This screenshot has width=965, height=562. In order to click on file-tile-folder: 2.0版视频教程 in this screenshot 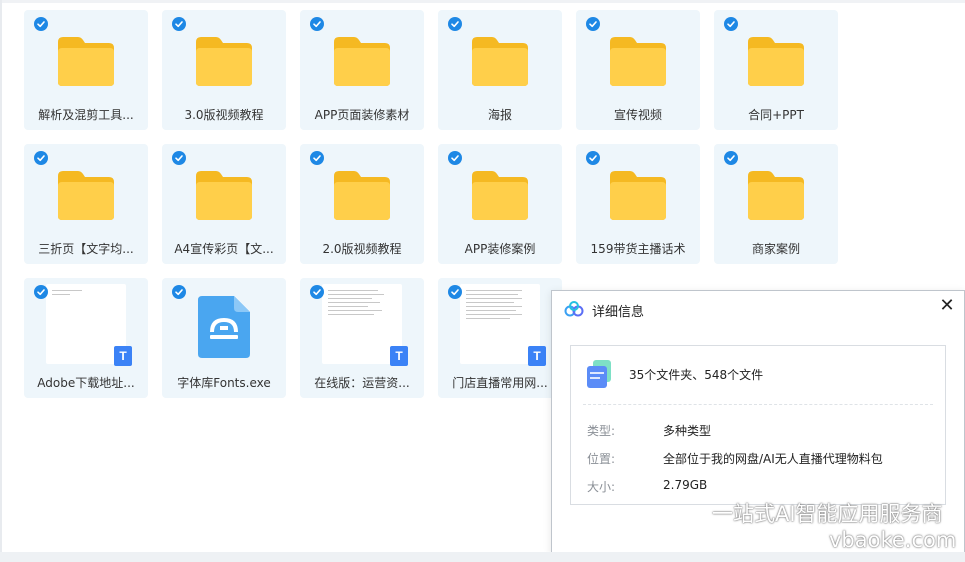, I will do `click(362, 204)`.